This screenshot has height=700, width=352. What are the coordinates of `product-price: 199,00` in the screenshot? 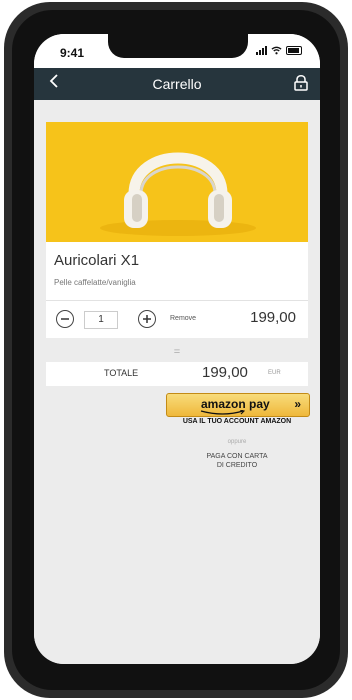 It's located at (273, 317).